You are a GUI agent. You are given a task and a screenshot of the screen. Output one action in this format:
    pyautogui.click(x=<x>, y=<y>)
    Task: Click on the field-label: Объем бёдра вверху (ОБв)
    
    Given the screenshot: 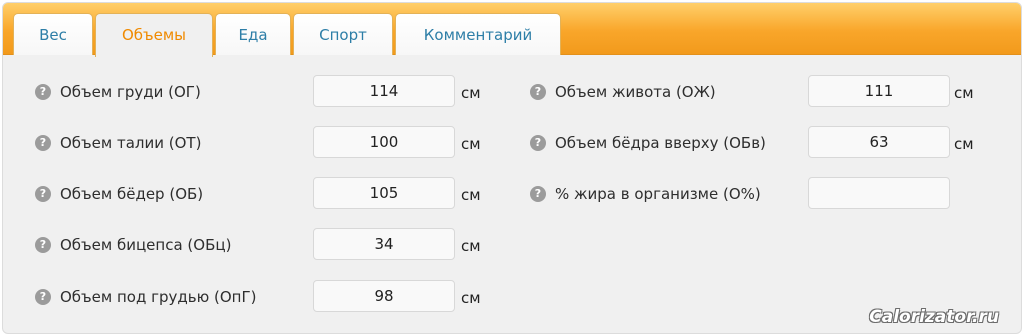 What is the action you would take?
    pyautogui.click(x=660, y=143)
    